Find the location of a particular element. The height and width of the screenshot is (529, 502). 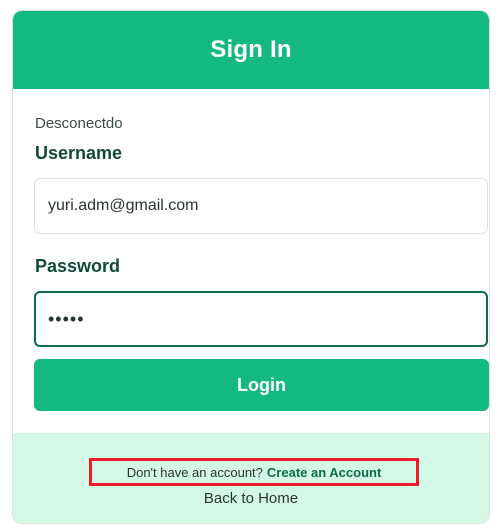

signup-prompt-highlight: Don't have an account? Create an Account is located at coordinates (254, 472).